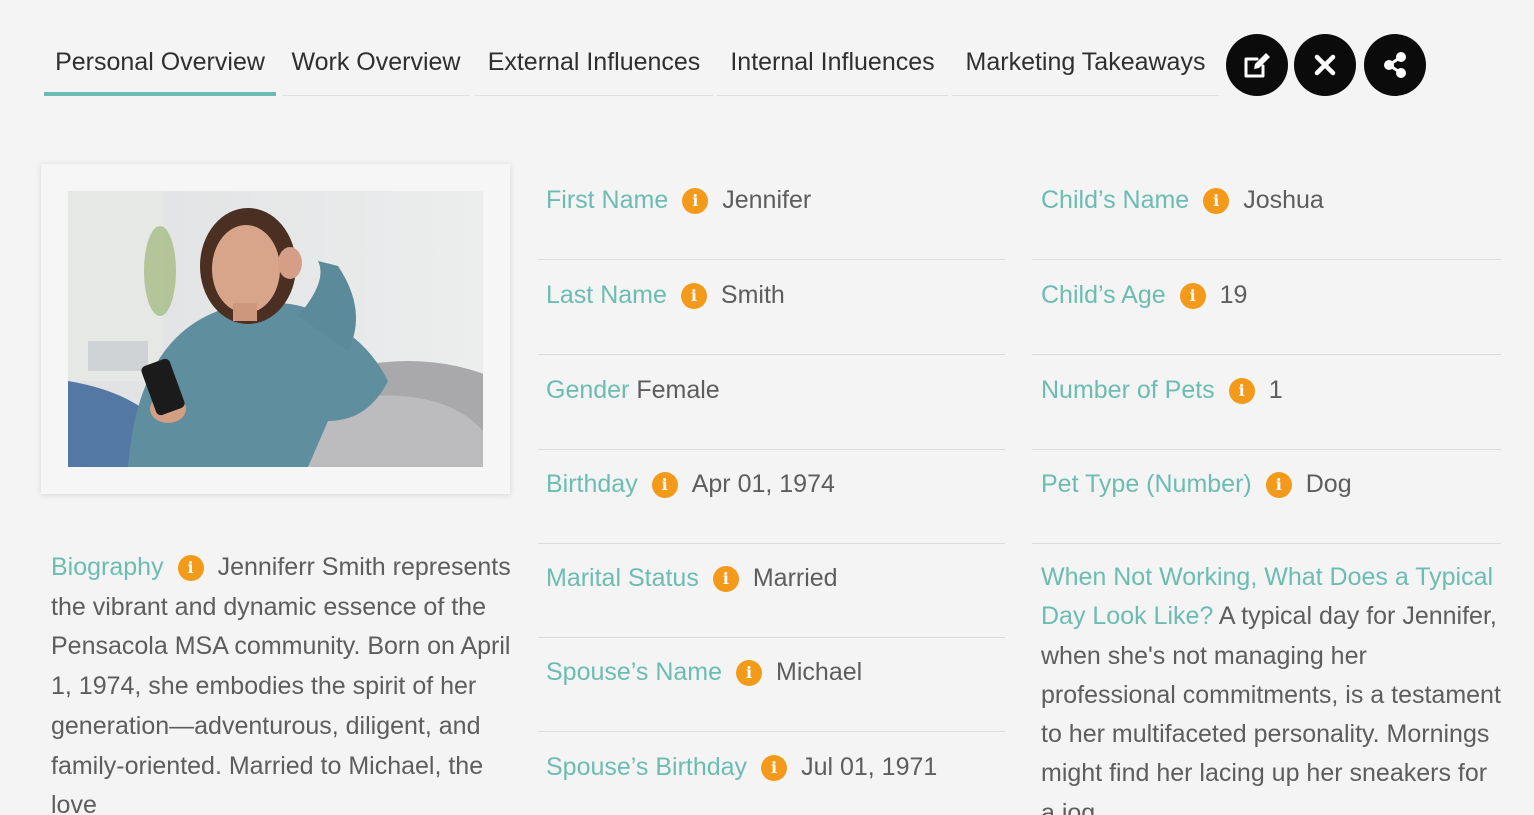 The image size is (1534, 815). Describe the element at coordinates (771, 684) in the screenshot. I see `field-spouse-name: Spouse’s Name i Michael` at that location.